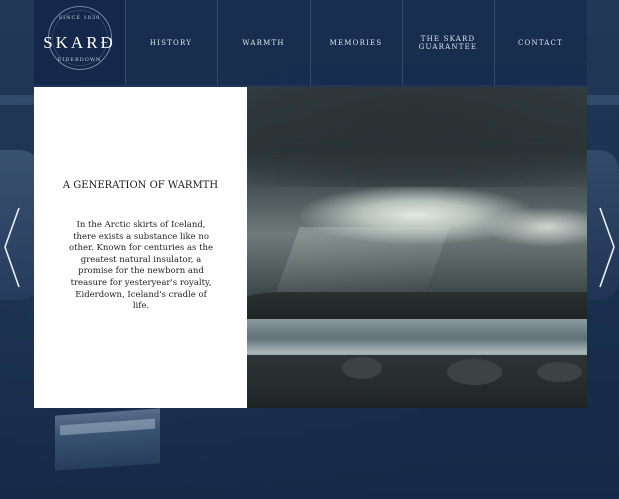 The height and width of the screenshot is (499, 619). Describe the element at coordinates (417, 381) in the screenshot. I see `photo-shore` at that location.